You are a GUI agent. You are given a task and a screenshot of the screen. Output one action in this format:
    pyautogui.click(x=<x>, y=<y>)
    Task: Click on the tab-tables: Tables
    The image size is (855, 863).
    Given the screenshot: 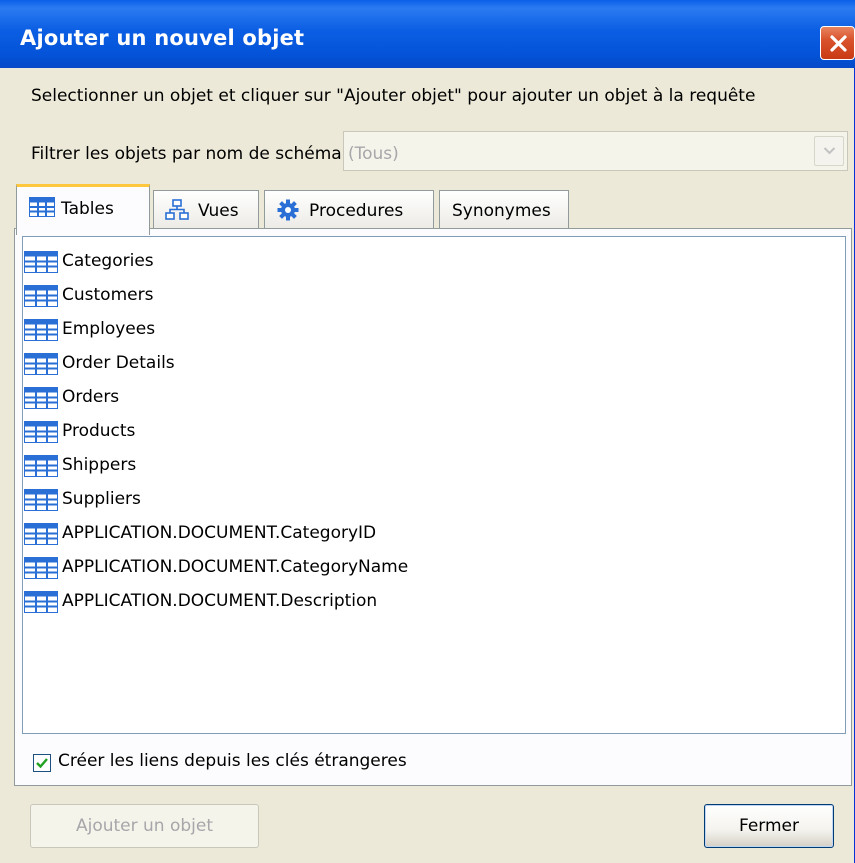 What is the action you would take?
    pyautogui.click(x=83, y=209)
    